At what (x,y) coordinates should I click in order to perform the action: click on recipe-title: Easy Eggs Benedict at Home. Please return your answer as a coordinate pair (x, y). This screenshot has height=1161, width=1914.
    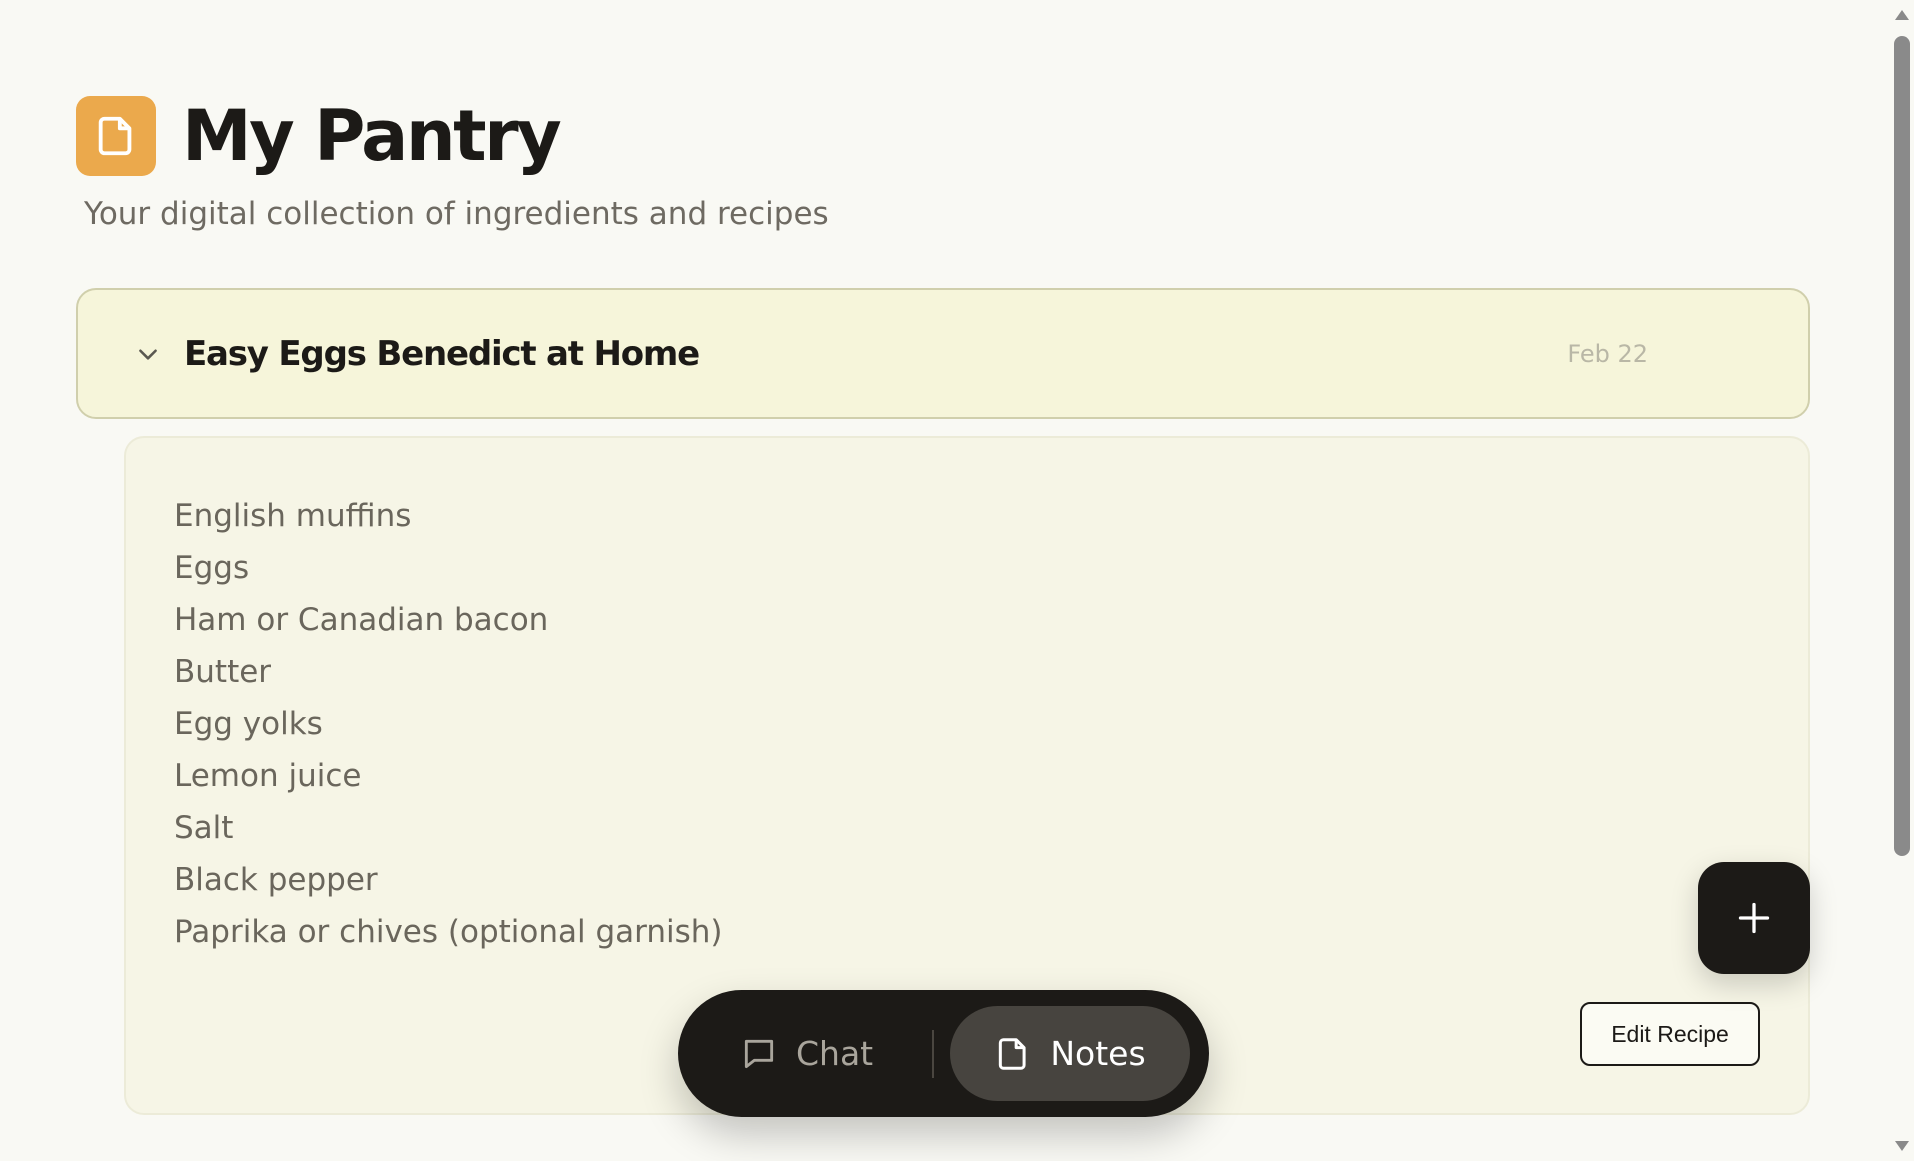
    Looking at the image, I should click on (442, 353).